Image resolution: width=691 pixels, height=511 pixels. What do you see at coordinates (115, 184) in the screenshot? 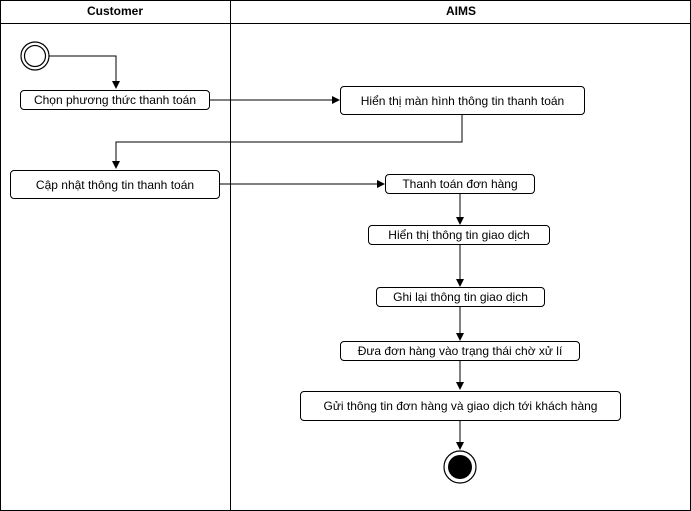
I see `action-update-payment-info: Cập nhật thông tin thanh toán` at bounding box center [115, 184].